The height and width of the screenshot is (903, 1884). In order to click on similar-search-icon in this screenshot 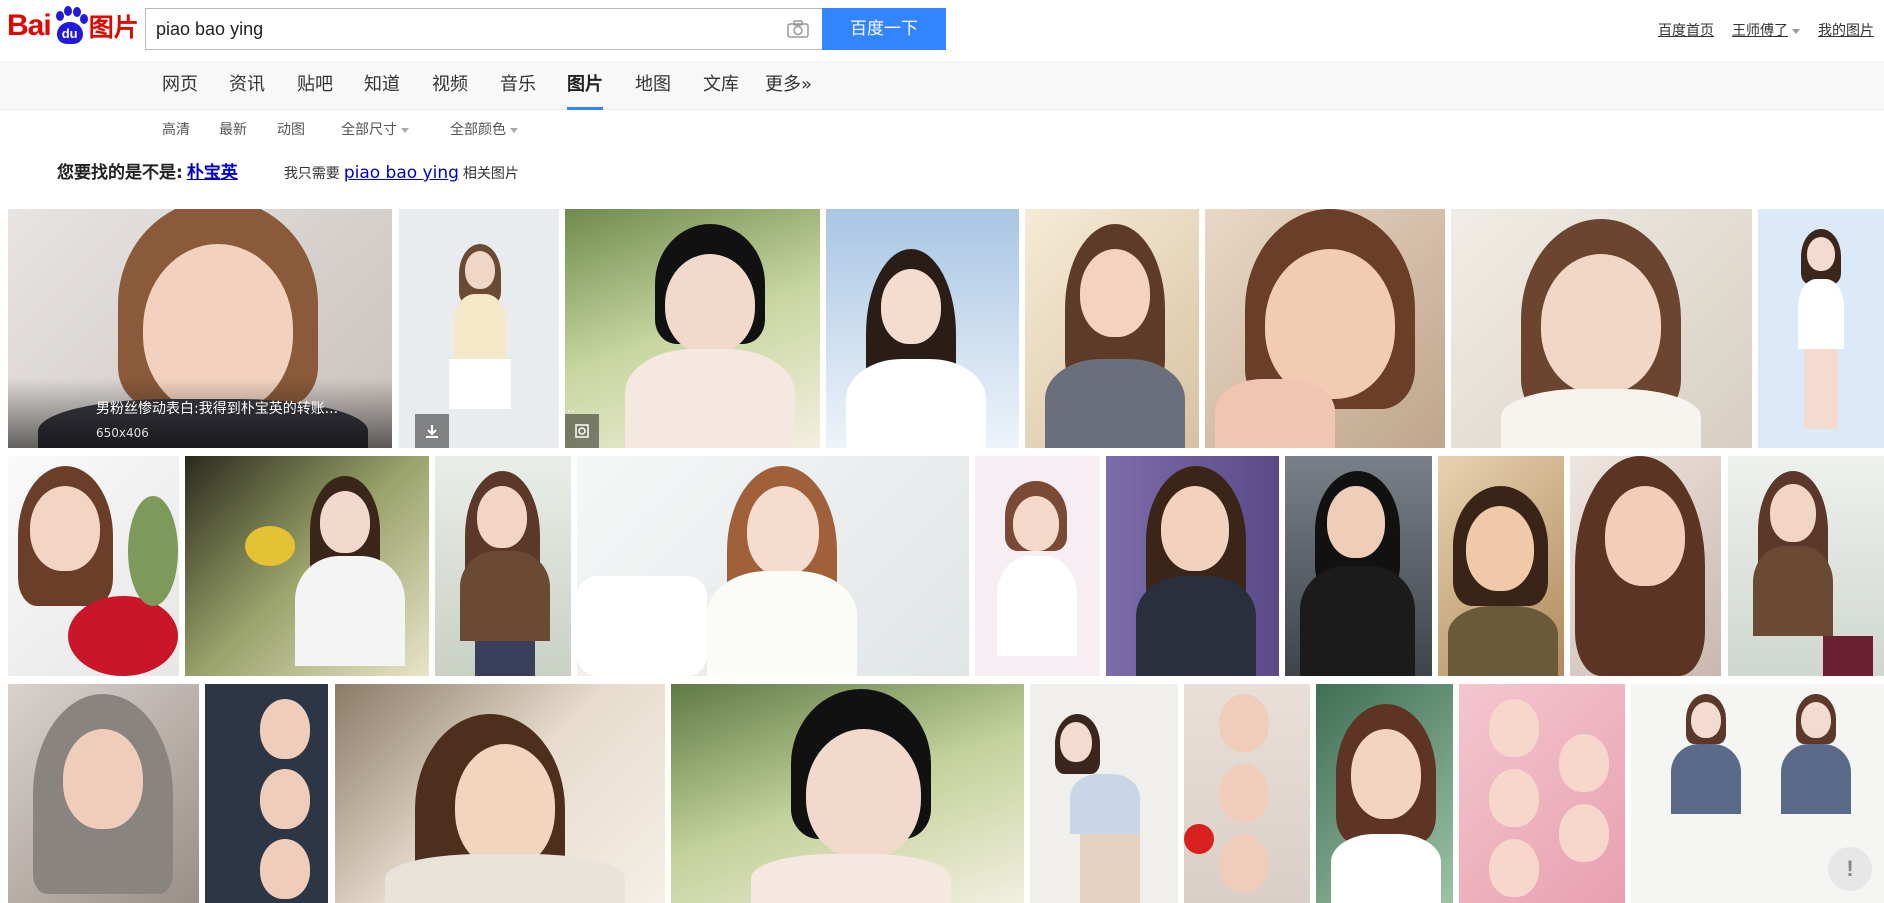, I will do `click(582, 431)`.